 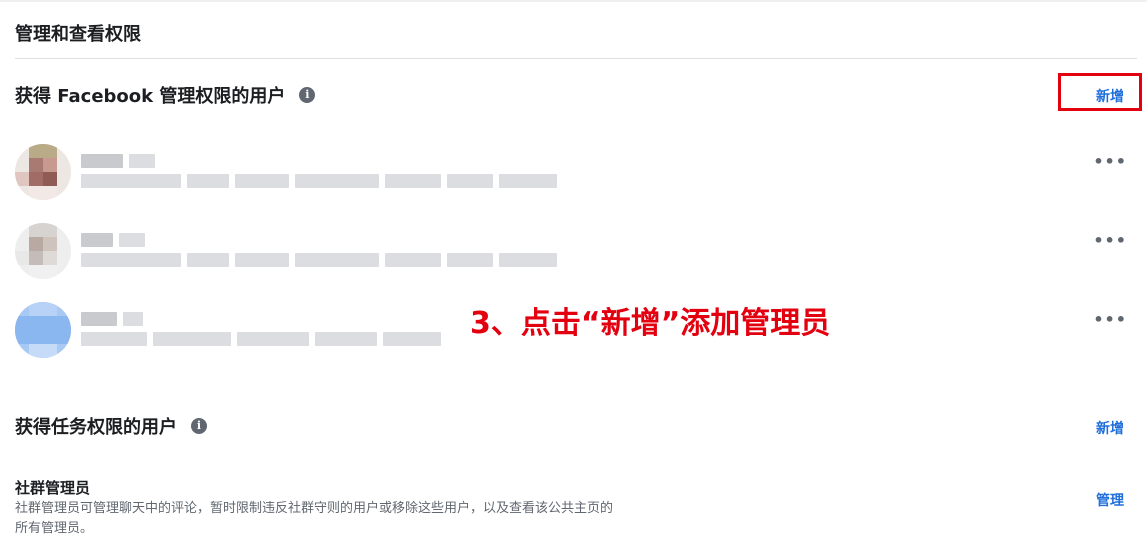 What do you see at coordinates (573, 1) in the screenshot?
I see `top-border` at bounding box center [573, 1].